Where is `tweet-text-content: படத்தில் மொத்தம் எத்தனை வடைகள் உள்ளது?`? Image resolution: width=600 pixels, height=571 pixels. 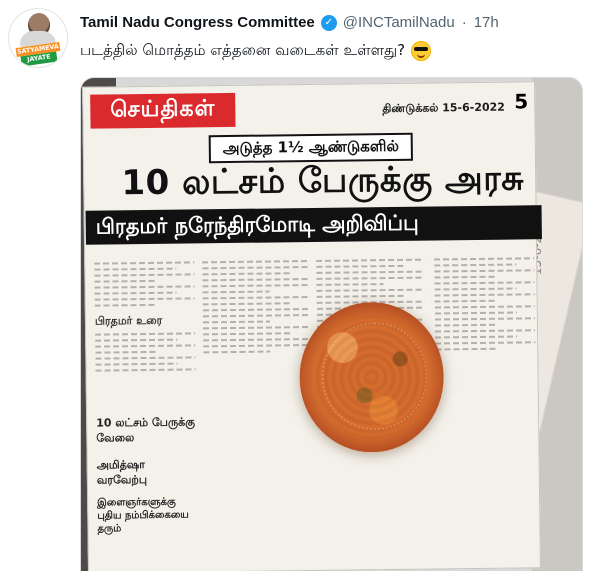
tweet-text-content: படத்தில் மொத்தம் எத்தனை வடைகள் உள்ளது? is located at coordinates (243, 50).